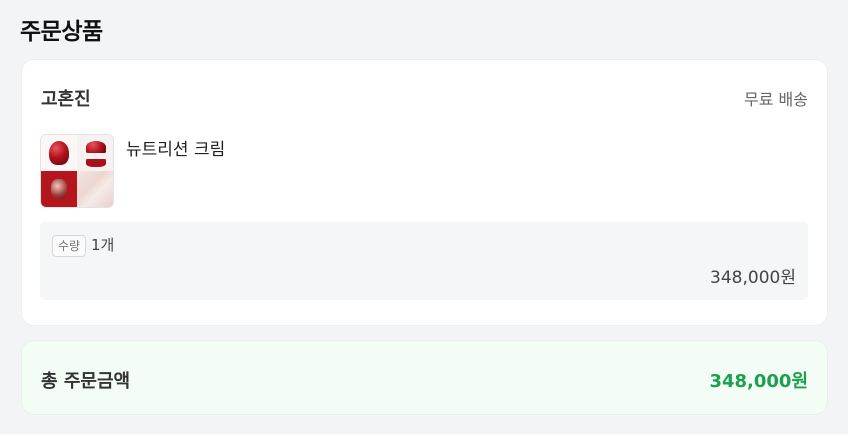 Image resolution: width=848 pixels, height=434 pixels. What do you see at coordinates (758, 381) in the screenshot?
I see `total-value: 348,000원` at bounding box center [758, 381].